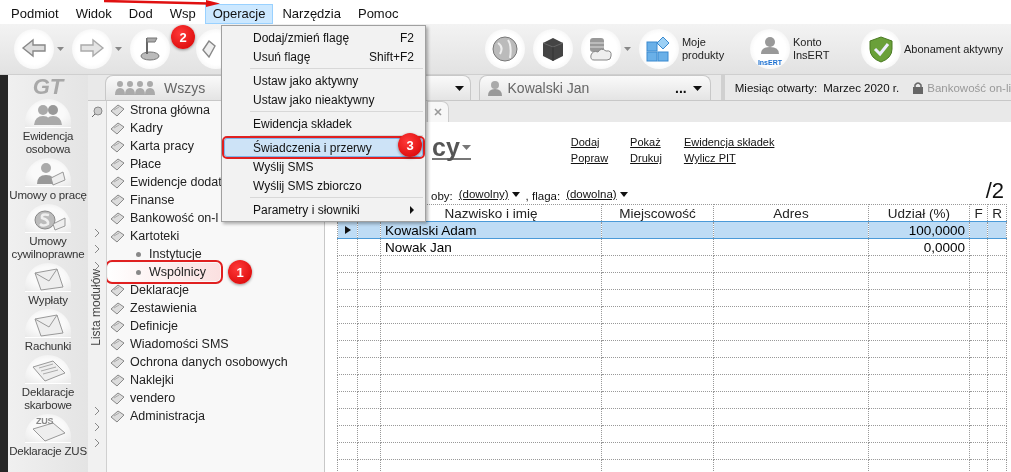  What do you see at coordinates (919, 213) in the screenshot?
I see `column-header: Udział (%)` at bounding box center [919, 213].